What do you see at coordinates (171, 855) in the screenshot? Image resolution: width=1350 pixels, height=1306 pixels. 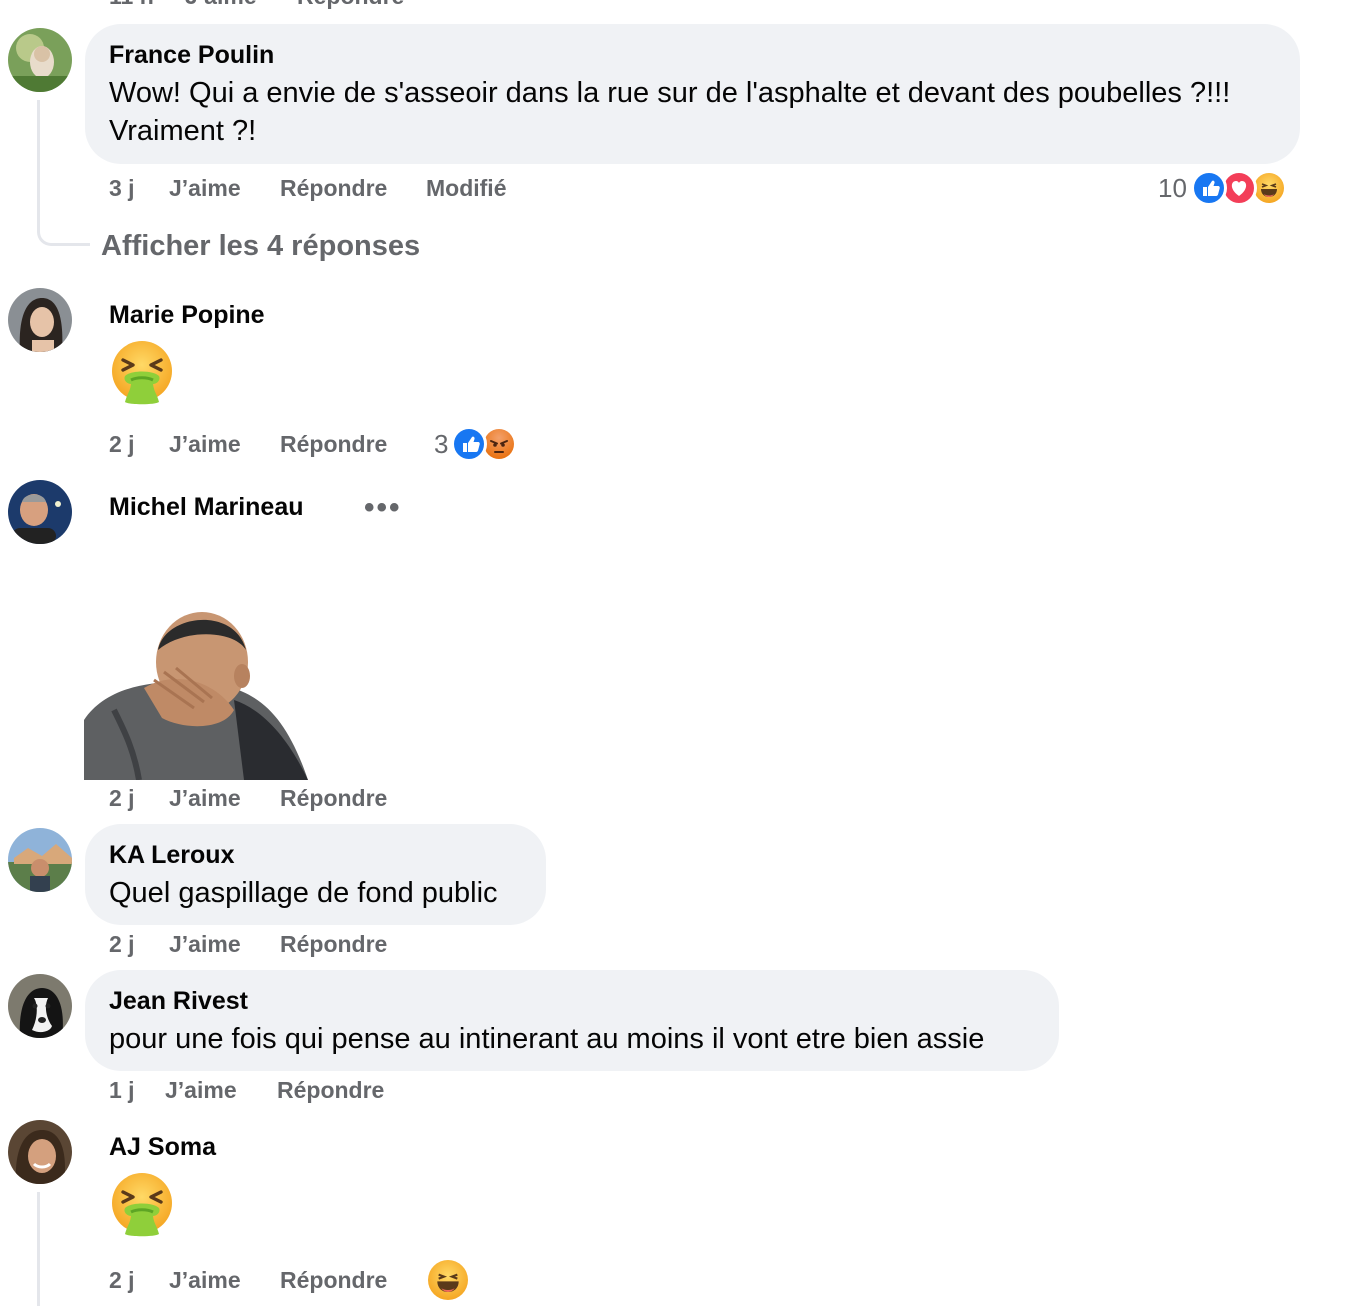 I see `author-name: KA Leroux` at bounding box center [171, 855].